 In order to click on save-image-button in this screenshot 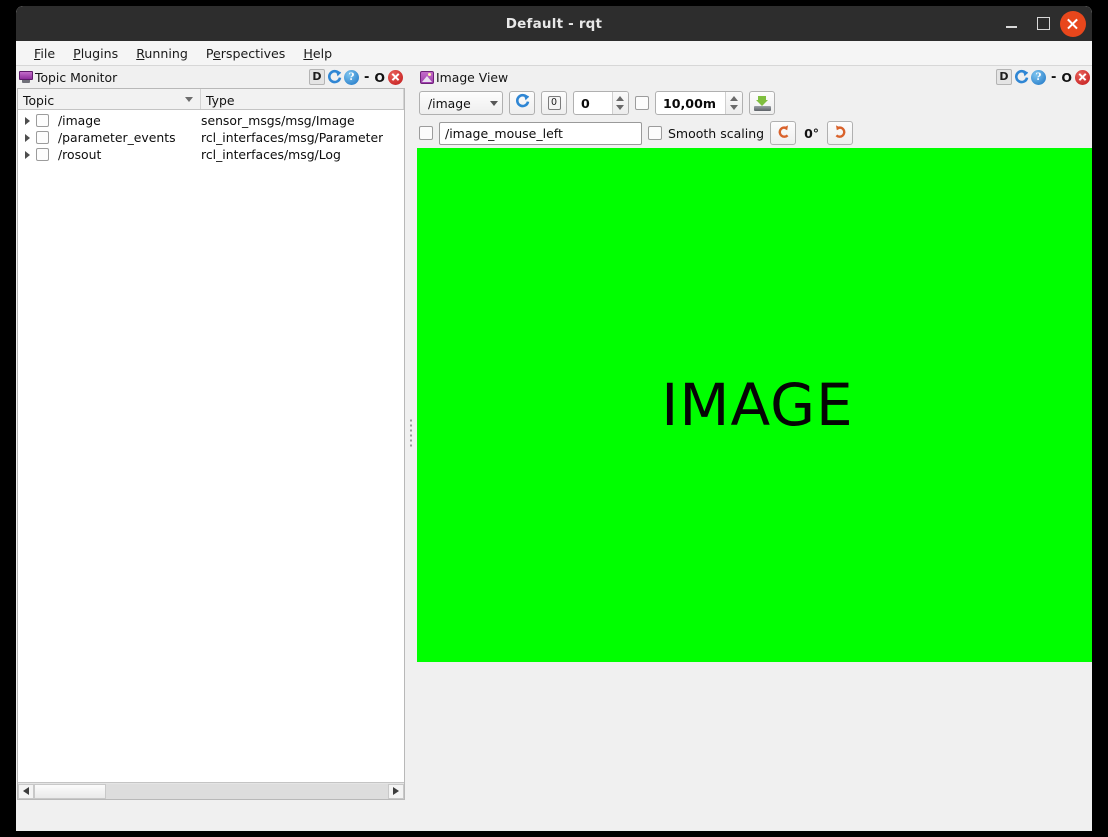, I will do `click(762, 103)`.